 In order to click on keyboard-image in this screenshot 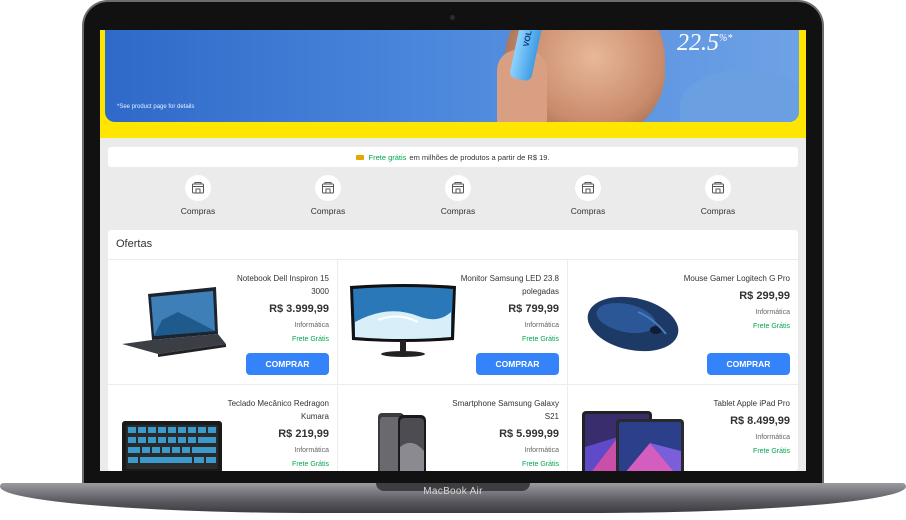, I will do `click(172, 446)`.